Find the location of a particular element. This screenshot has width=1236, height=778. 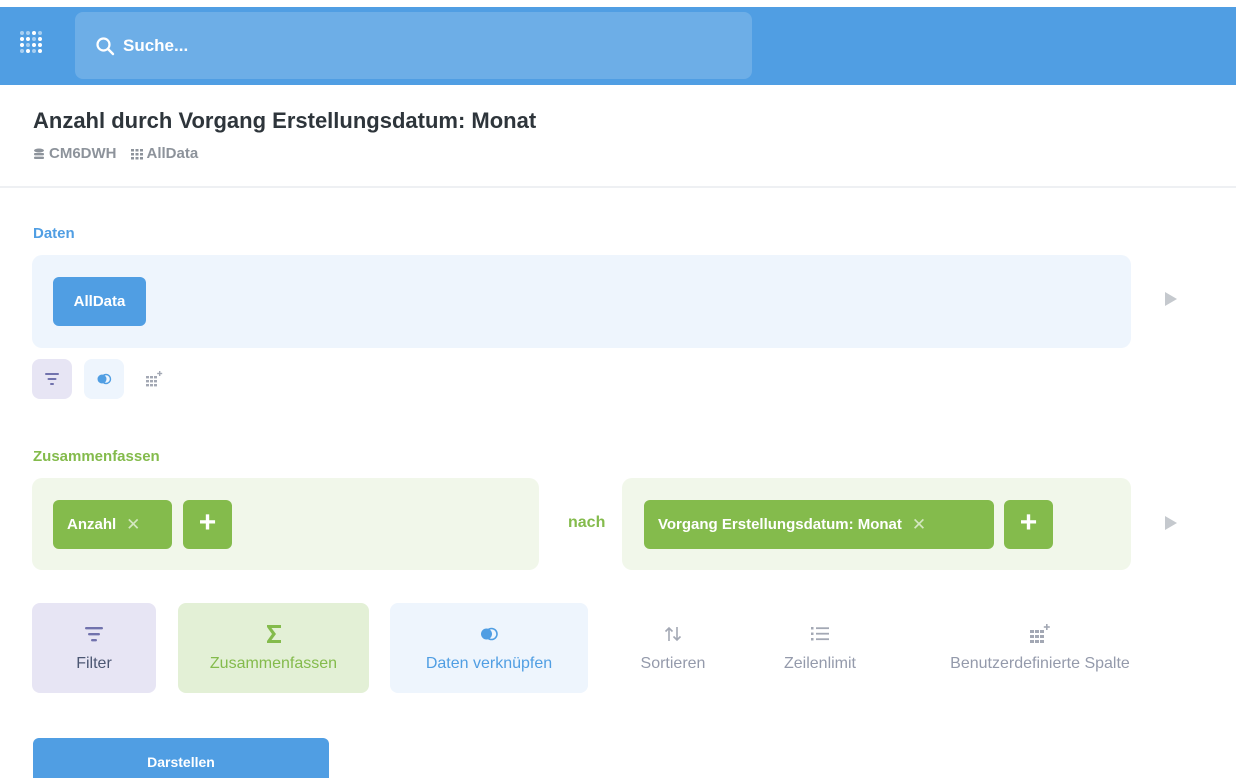

custom-column-action-label: Benutzerdefinierte Spalte is located at coordinates (1040, 663).